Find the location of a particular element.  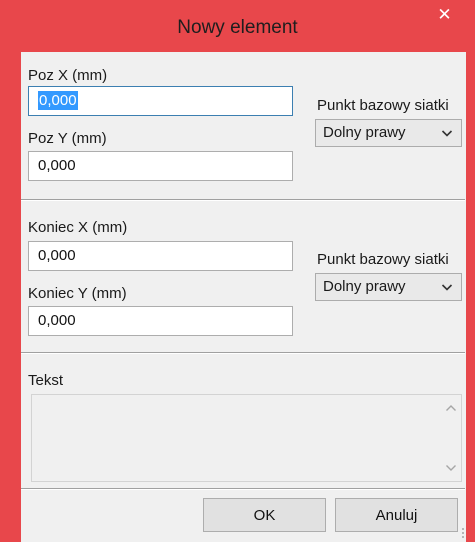

end-y-value: 0,000 is located at coordinates (57, 320).